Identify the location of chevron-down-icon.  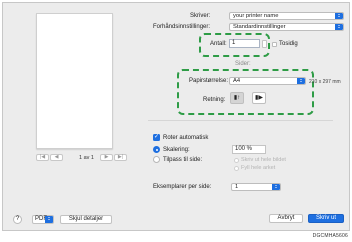
(49, 219).